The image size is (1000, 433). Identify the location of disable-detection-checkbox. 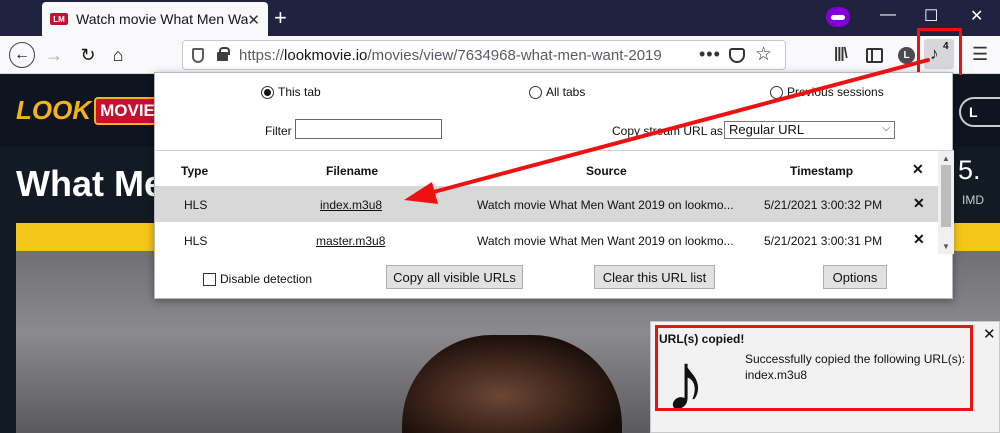
(209, 279).